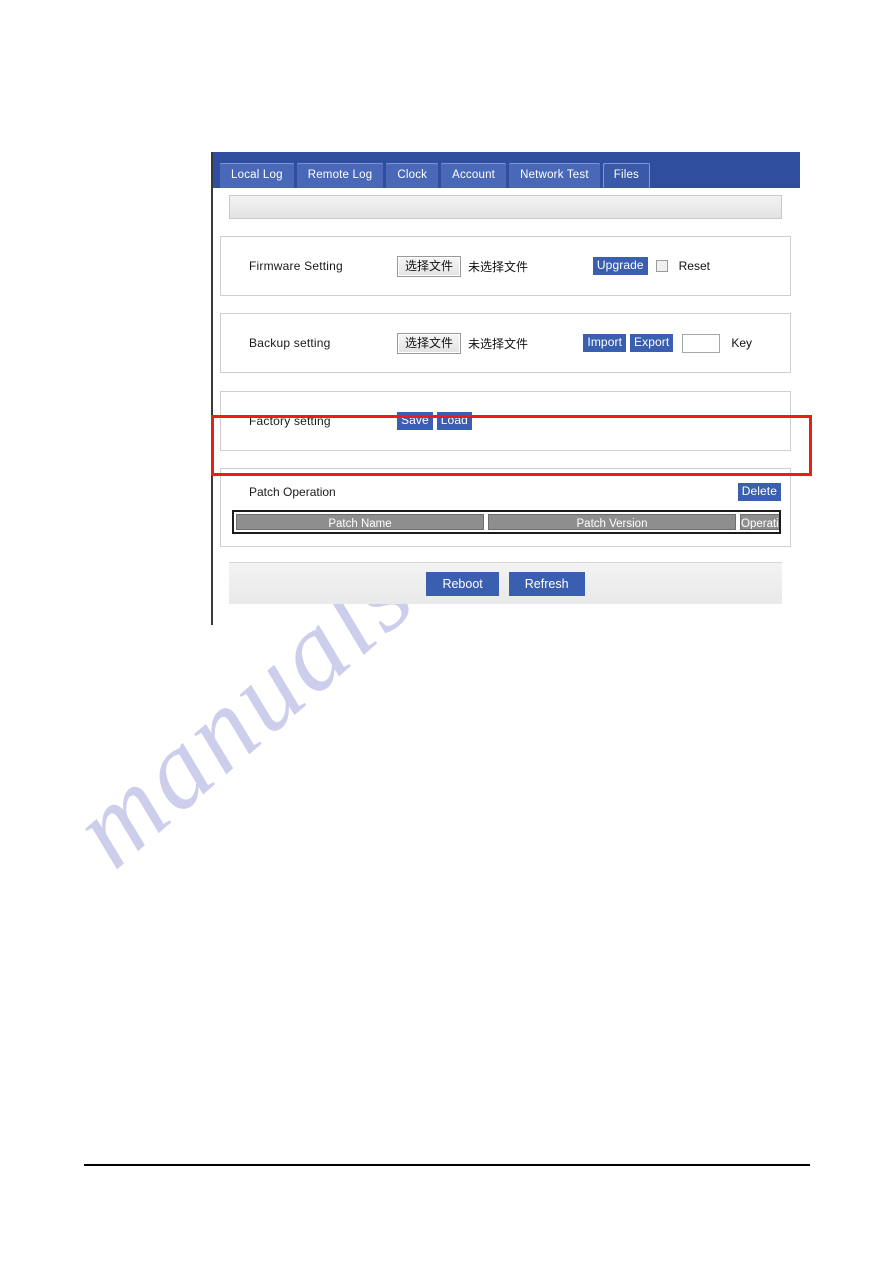 The image size is (893, 1263). What do you see at coordinates (741, 343) in the screenshot?
I see `backup-key-label: Key` at bounding box center [741, 343].